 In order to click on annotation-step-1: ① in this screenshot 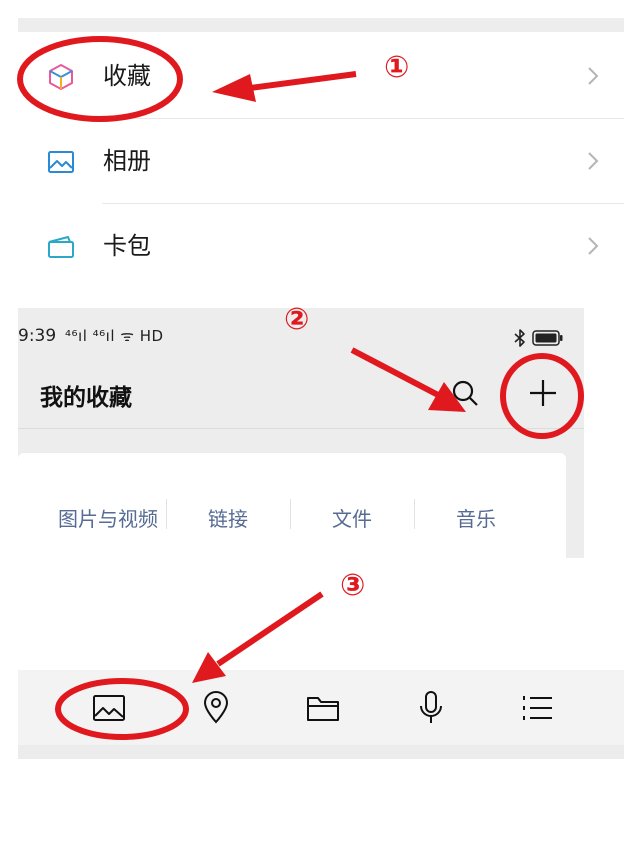, I will do `click(397, 67)`.